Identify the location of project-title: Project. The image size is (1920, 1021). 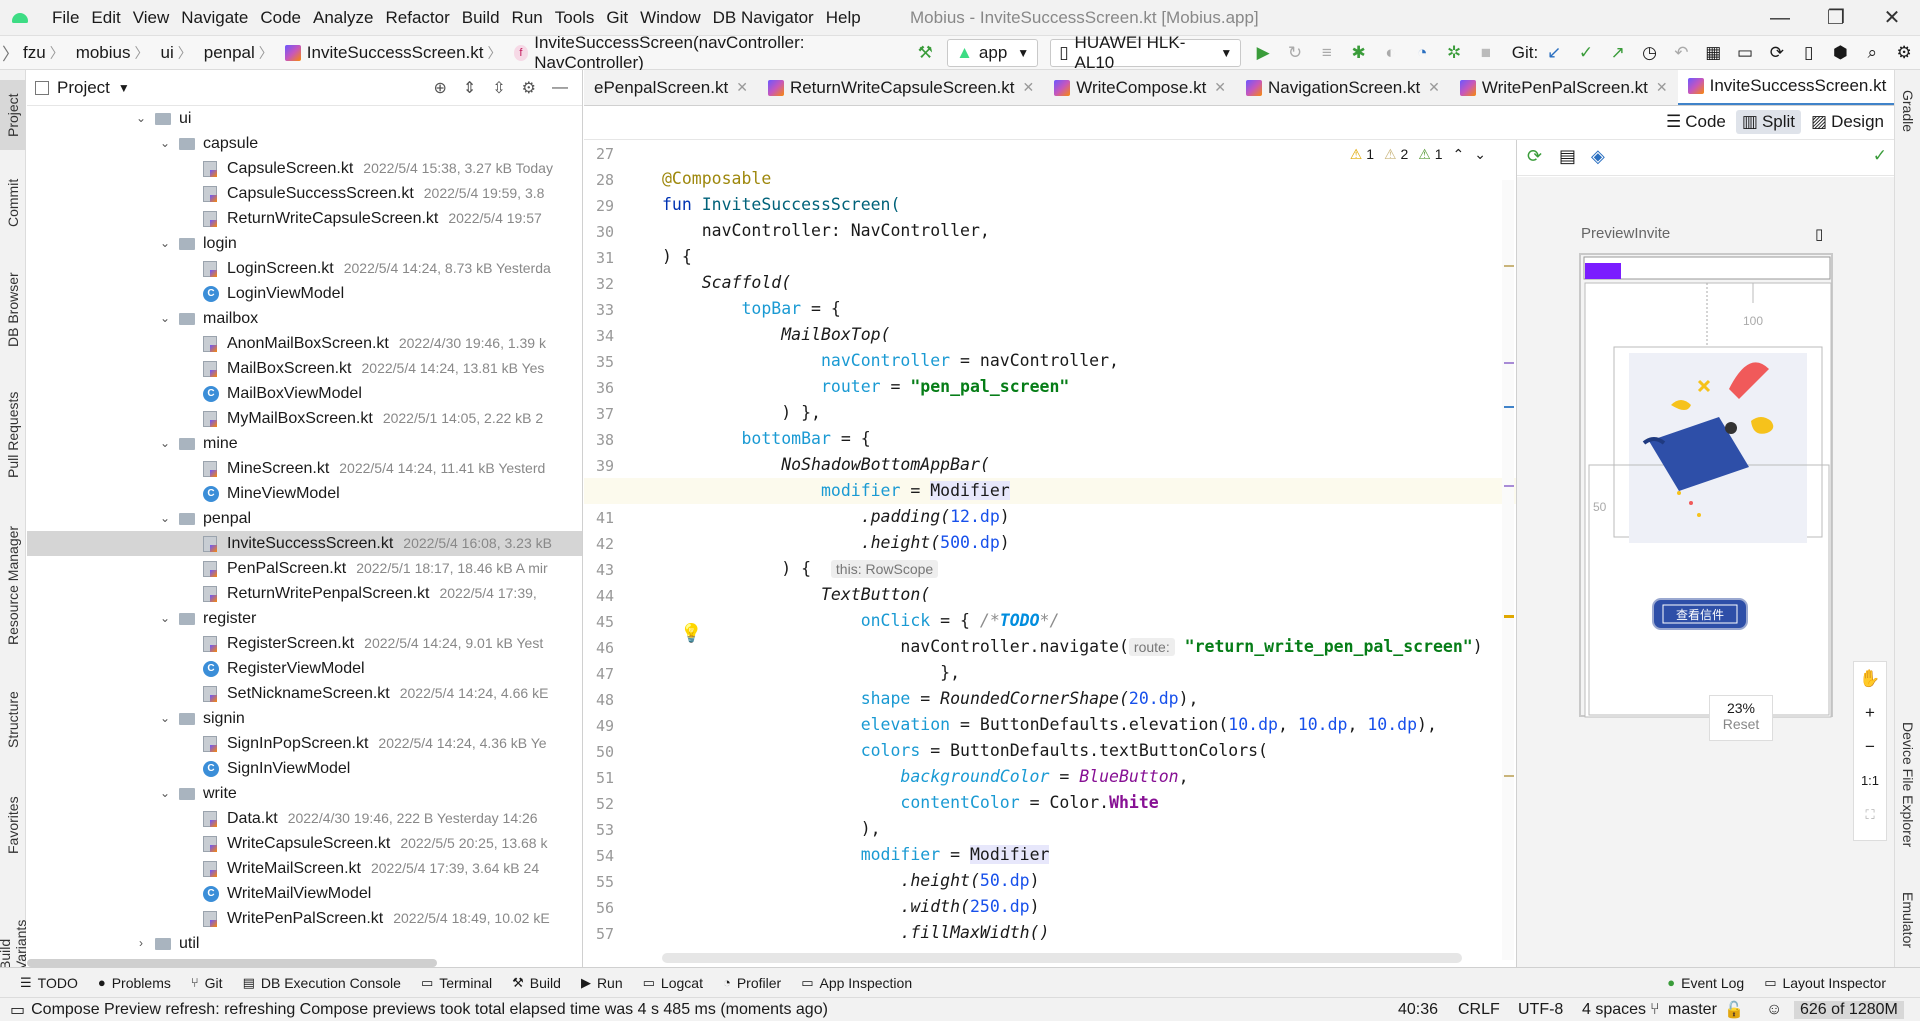
(83, 88).